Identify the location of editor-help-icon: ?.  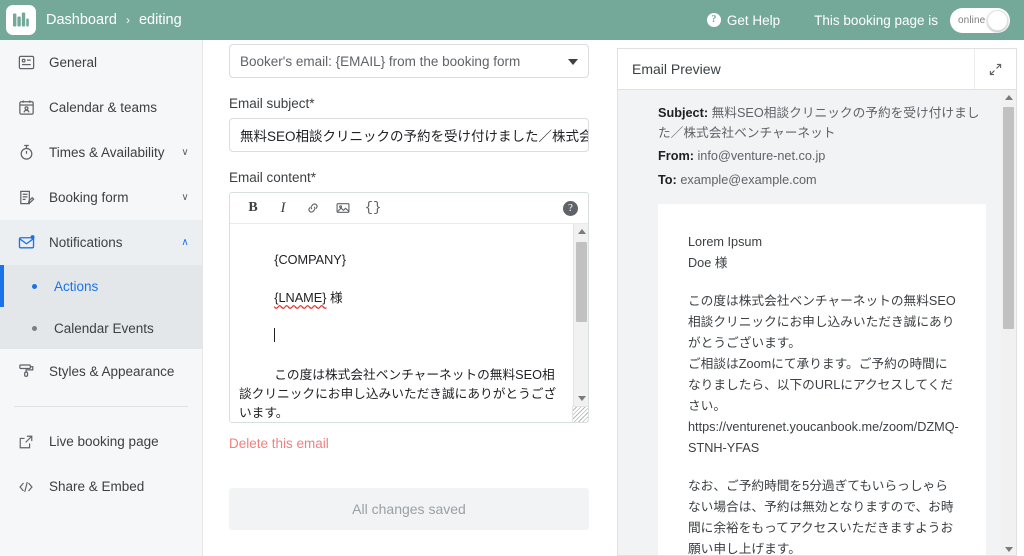
(570, 208).